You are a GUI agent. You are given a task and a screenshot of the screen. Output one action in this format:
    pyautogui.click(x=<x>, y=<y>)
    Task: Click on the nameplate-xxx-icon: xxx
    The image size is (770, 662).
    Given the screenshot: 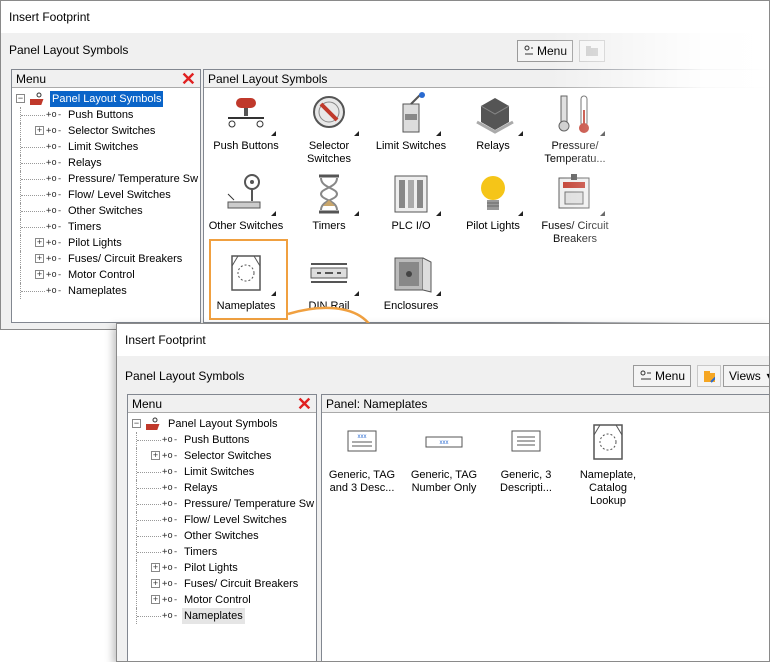 What is the action you would take?
    pyautogui.click(x=362, y=443)
    